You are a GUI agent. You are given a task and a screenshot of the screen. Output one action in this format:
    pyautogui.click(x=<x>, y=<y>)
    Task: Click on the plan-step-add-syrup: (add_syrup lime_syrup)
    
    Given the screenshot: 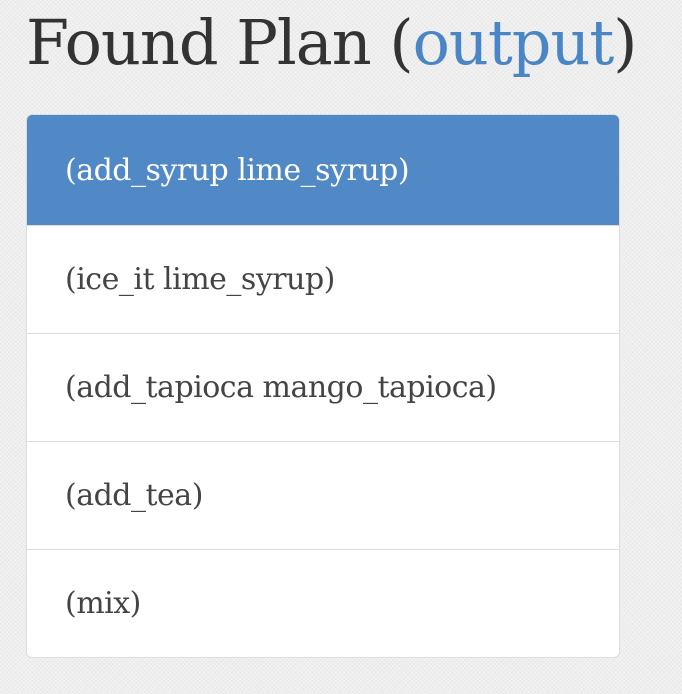 What is the action you would take?
    pyautogui.click(x=323, y=170)
    